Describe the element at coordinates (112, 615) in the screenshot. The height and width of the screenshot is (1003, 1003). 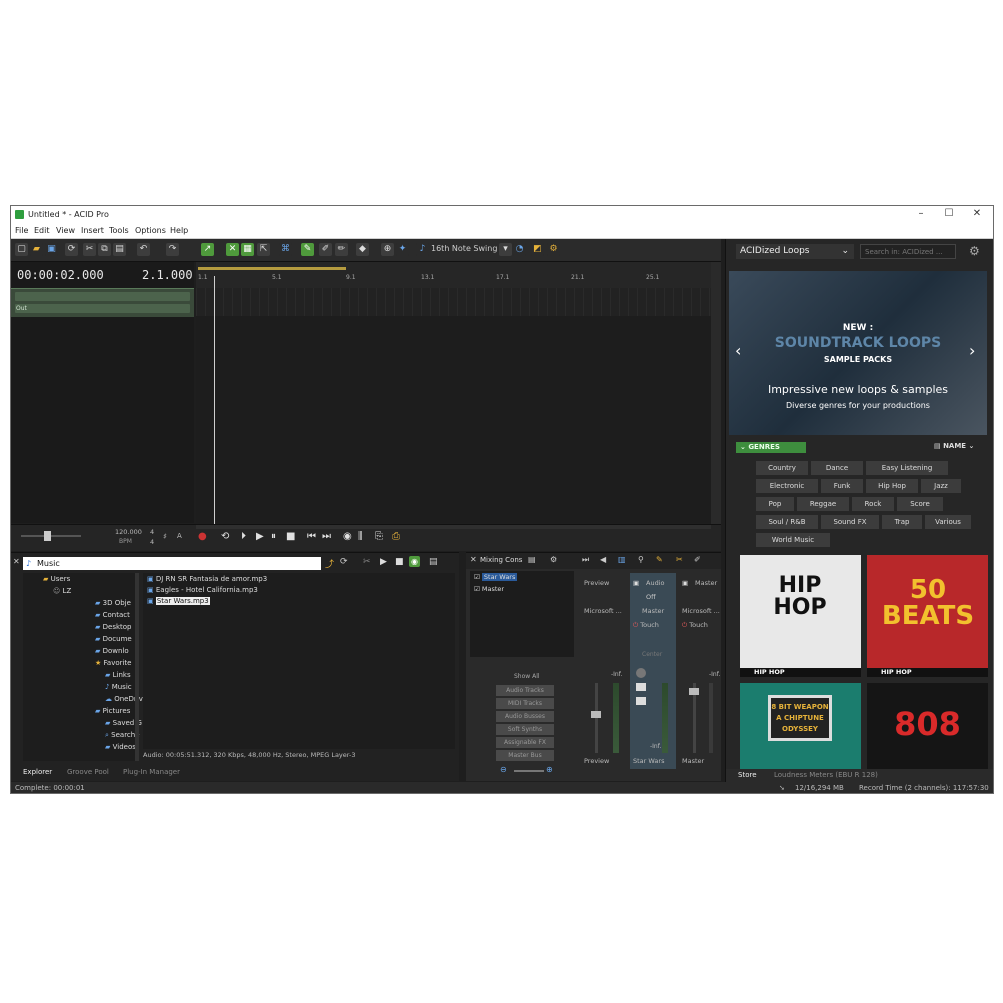
I see `tree-item: ▰ Contact` at that location.